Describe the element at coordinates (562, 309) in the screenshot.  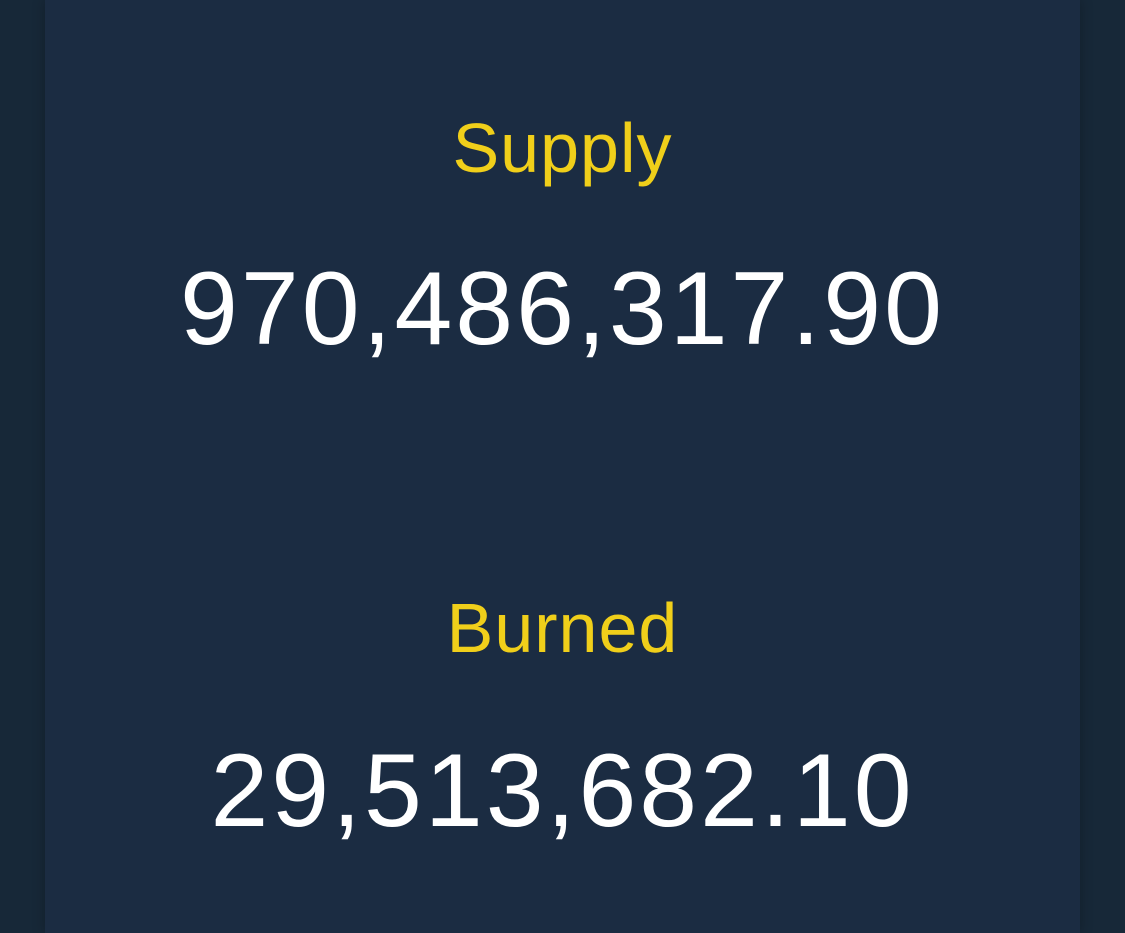
I see `supply-value: 970,486,317.90` at that location.